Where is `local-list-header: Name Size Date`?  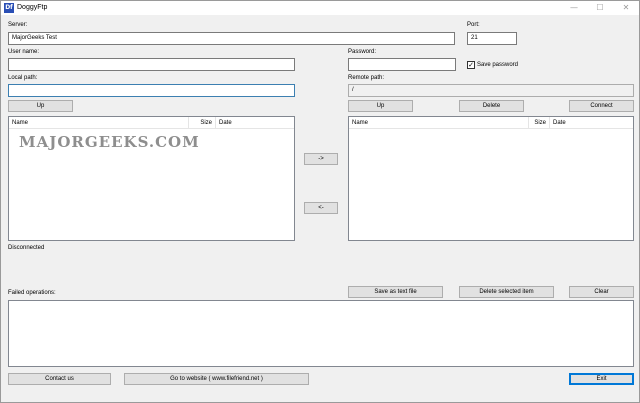
local-list-header: Name Size Date is located at coordinates (151, 123).